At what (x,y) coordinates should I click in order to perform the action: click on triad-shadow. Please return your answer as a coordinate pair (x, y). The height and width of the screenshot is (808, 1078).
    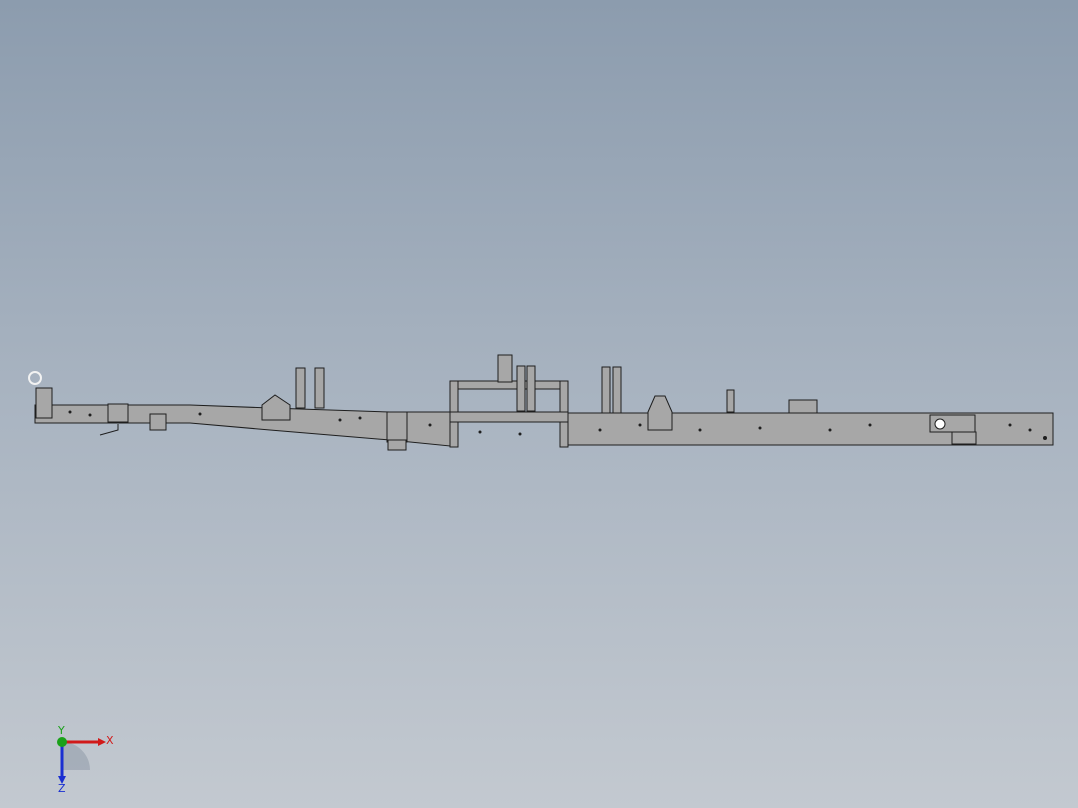
    Looking at the image, I should click on (76, 756).